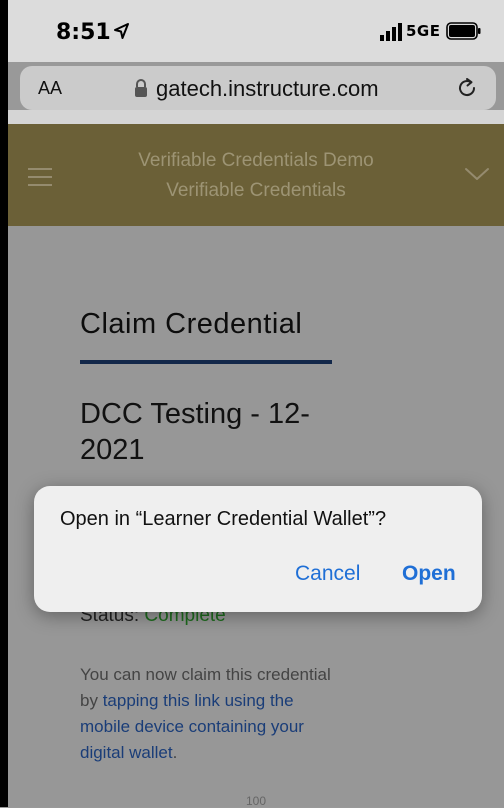 This screenshot has height=808, width=504. I want to click on cellular-signal-icon, so click(391, 32).